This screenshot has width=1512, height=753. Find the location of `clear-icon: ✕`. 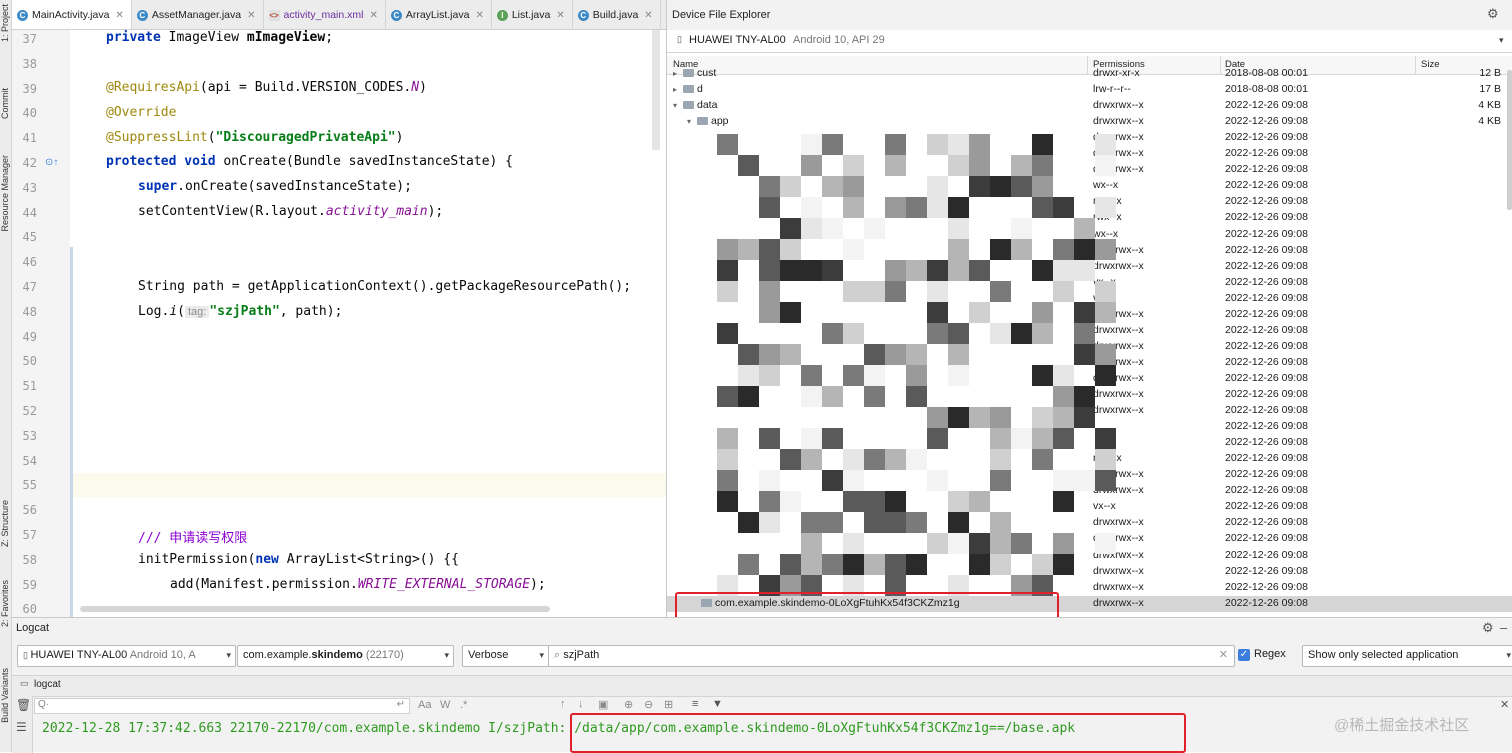

clear-icon: ✕ is located at coordinates (1223, 655).